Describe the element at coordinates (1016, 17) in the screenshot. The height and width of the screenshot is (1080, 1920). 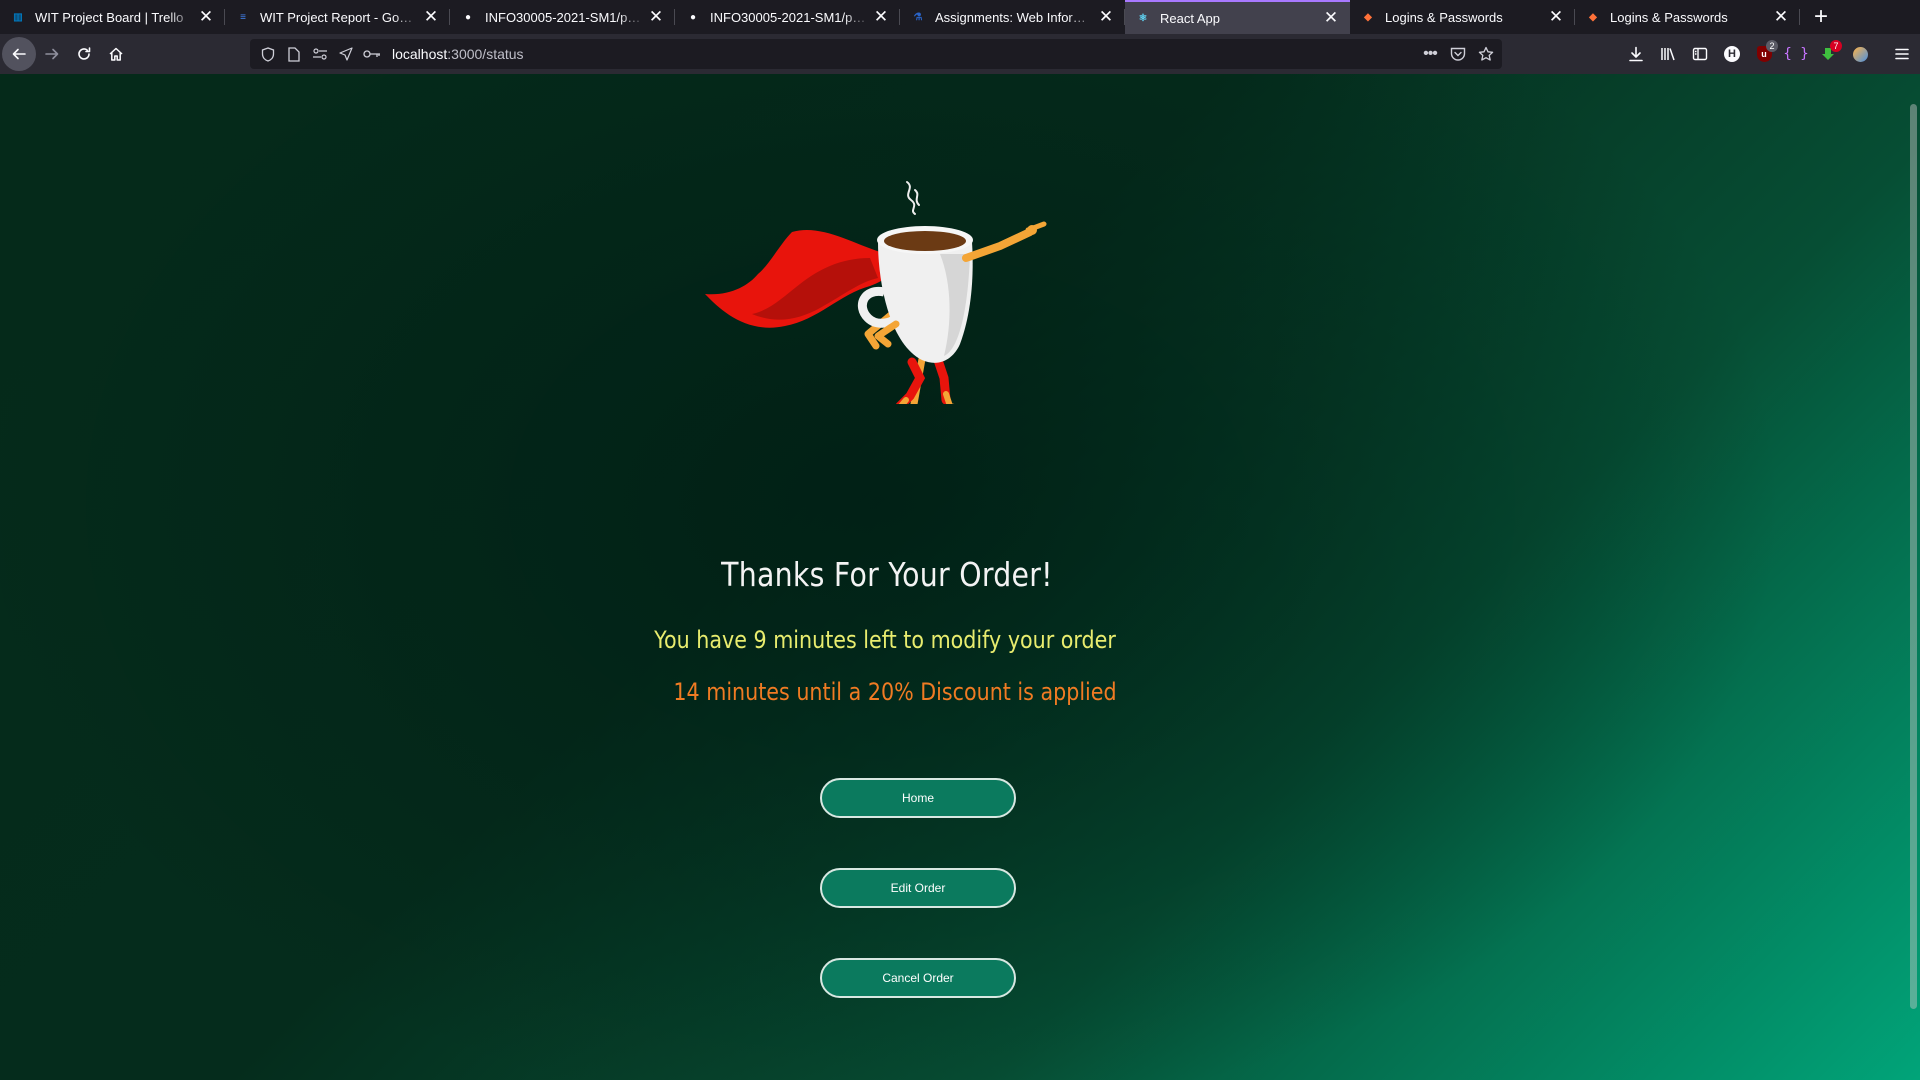
I see `tab-title: Assignments: Web Information` at that location.